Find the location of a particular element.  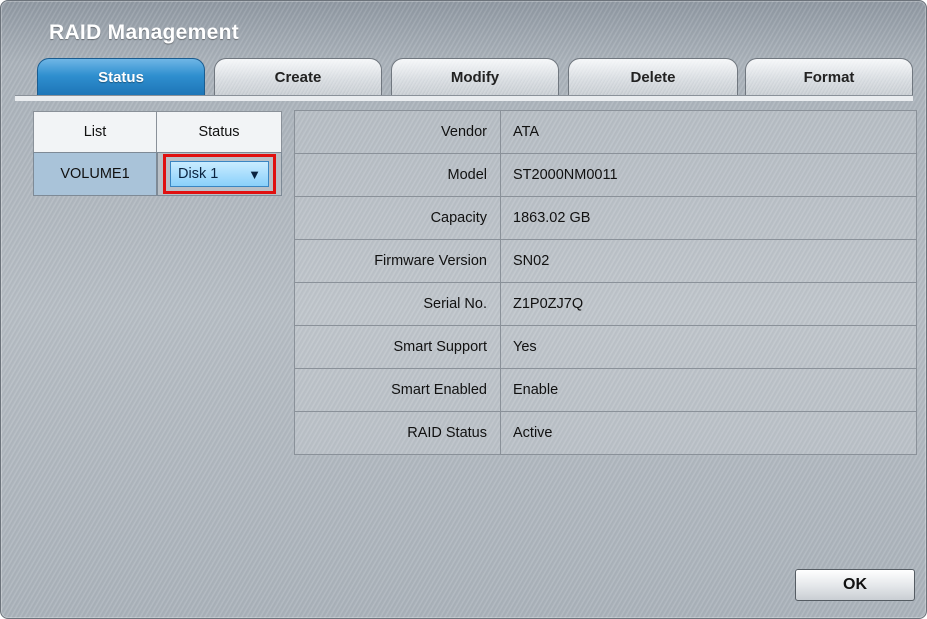

tab-modify: Modify is located at coordinates (475, 77).